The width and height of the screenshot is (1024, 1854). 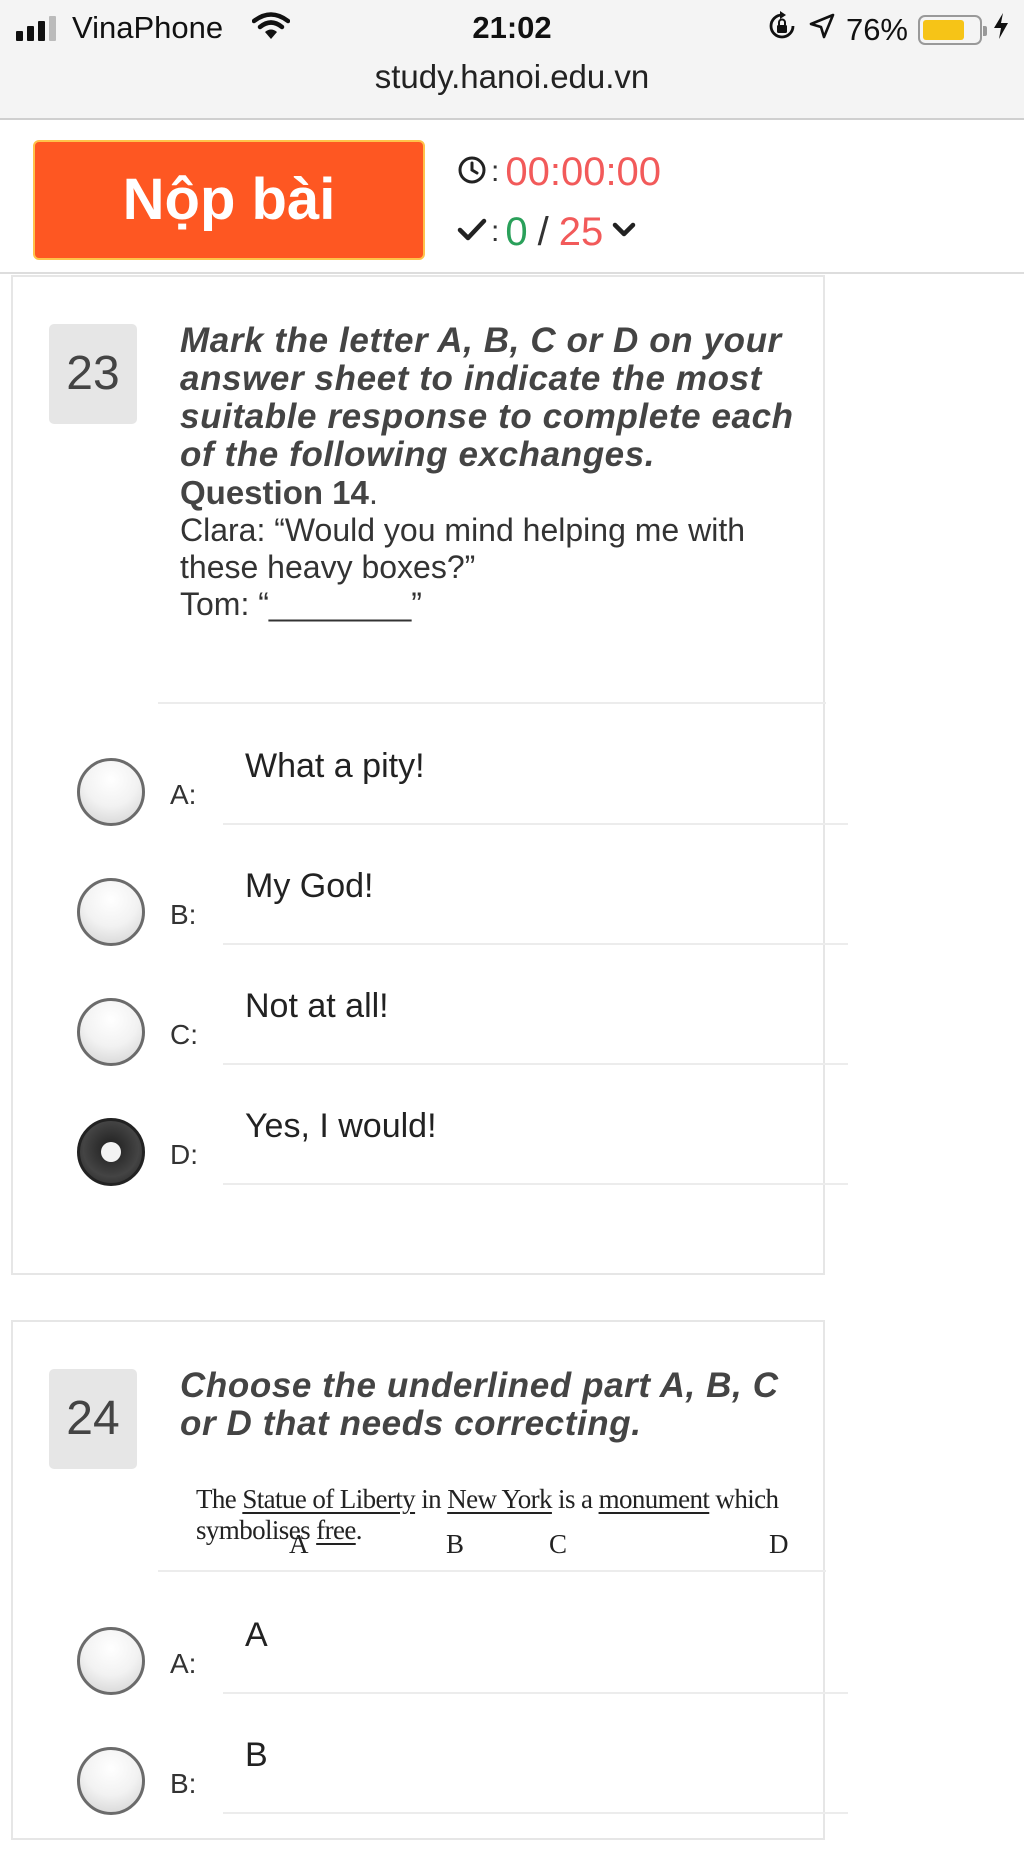 What do you see at coordinates (256, 1755) in the screenshot?
I see `option-text: B` at bounding box center [256, 1755].